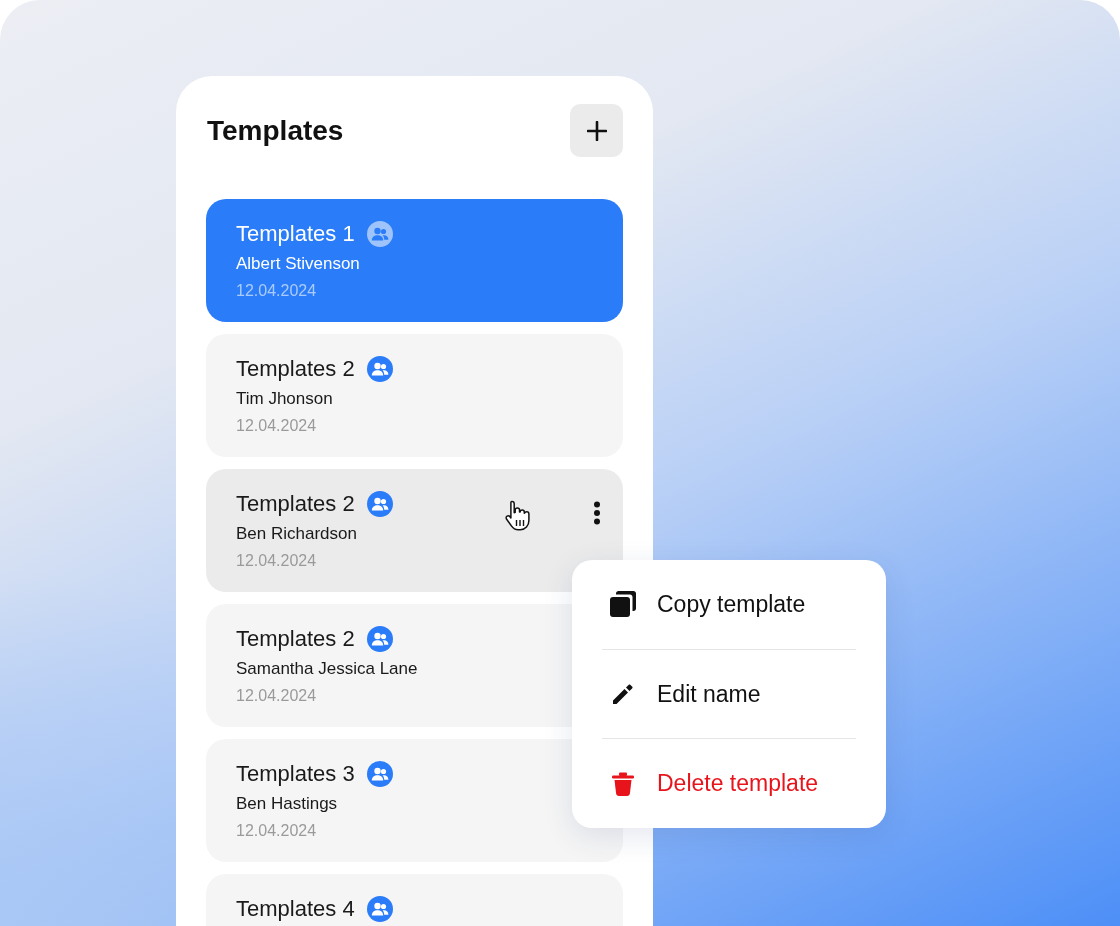  What do you see at coordinates (295, 234) in the screenshot?
I see `template-title: Templates 1` at bounding box center [295, 234].